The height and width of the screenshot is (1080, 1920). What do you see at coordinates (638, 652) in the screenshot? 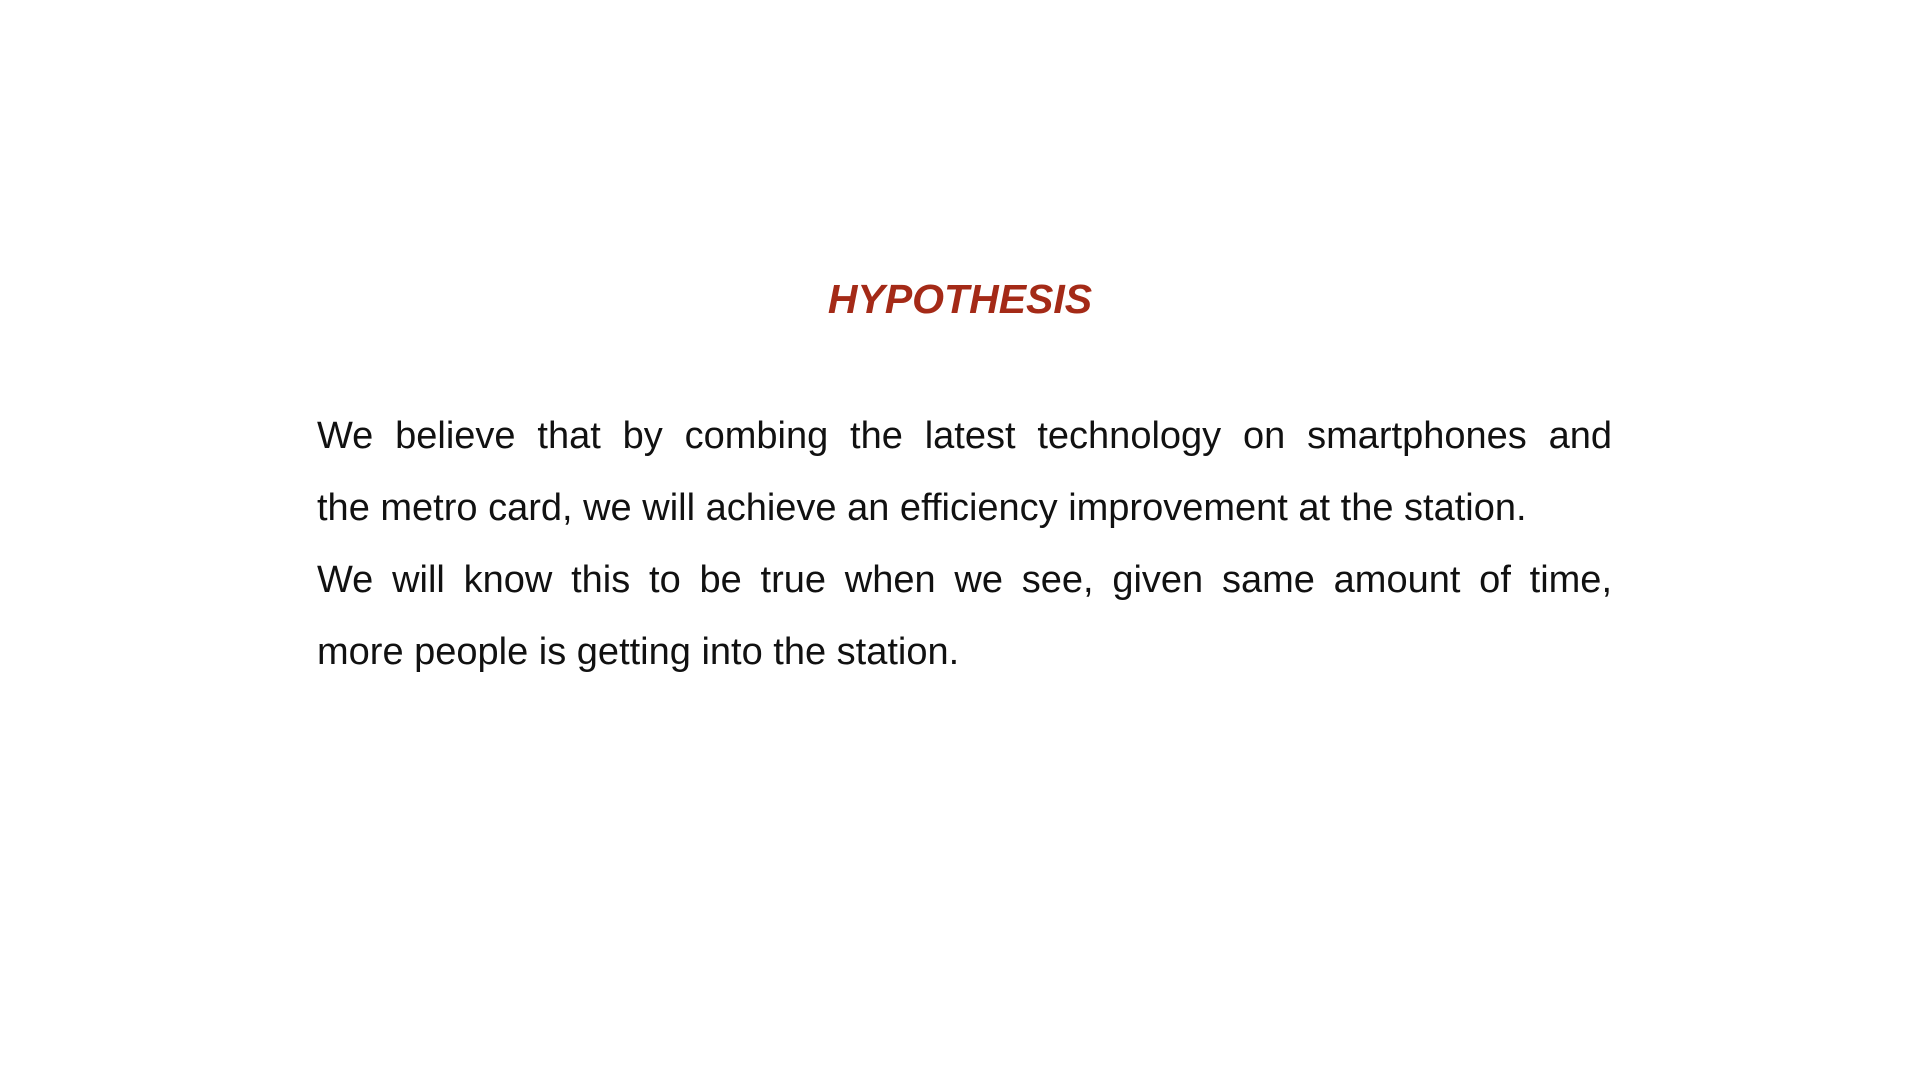
I see `paragraph-line: more people is getting into the station.` at bounding box center [638, 652].